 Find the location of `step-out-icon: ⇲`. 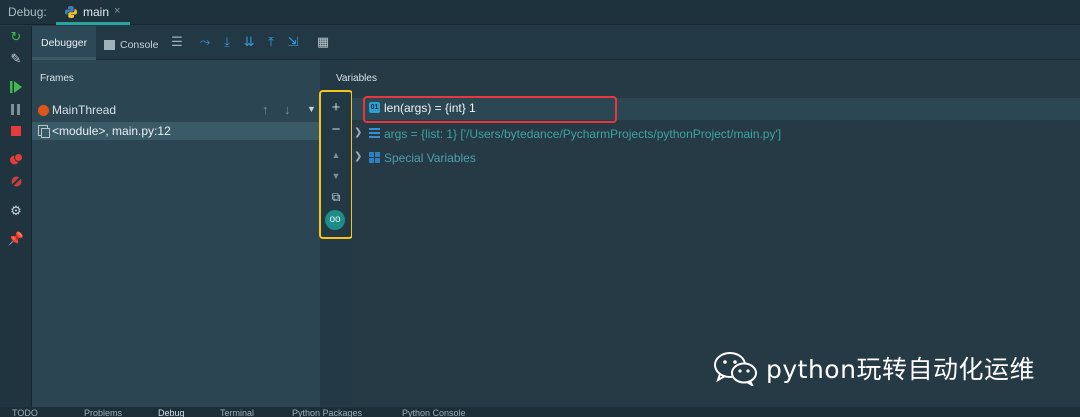

step-out-icon: ⇲ is located at coordinates (293, 42).